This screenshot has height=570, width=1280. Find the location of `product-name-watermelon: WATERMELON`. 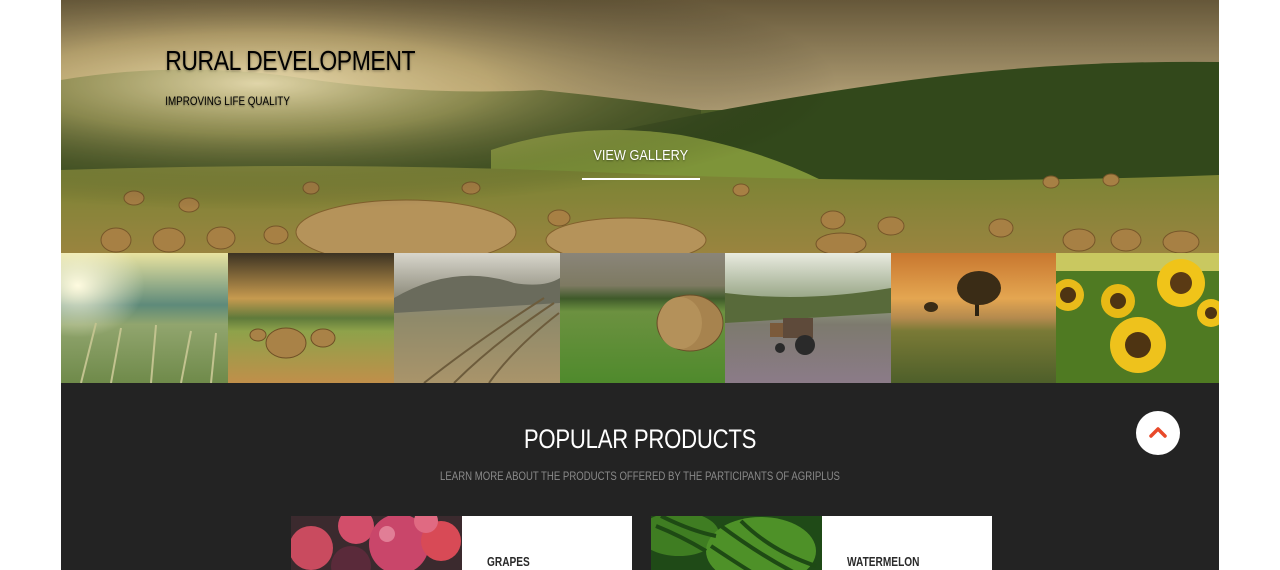

product-name-watermelon: WATERMELON is located at coordinates (883, 561).